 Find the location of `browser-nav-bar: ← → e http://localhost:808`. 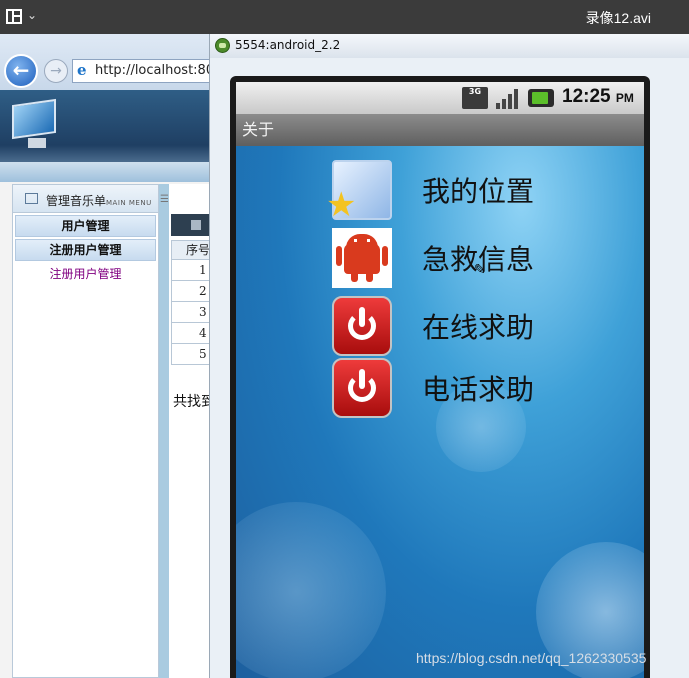

browser-nav-bar: ← → e http://localhost:808 is located at coordinates (107, 62).